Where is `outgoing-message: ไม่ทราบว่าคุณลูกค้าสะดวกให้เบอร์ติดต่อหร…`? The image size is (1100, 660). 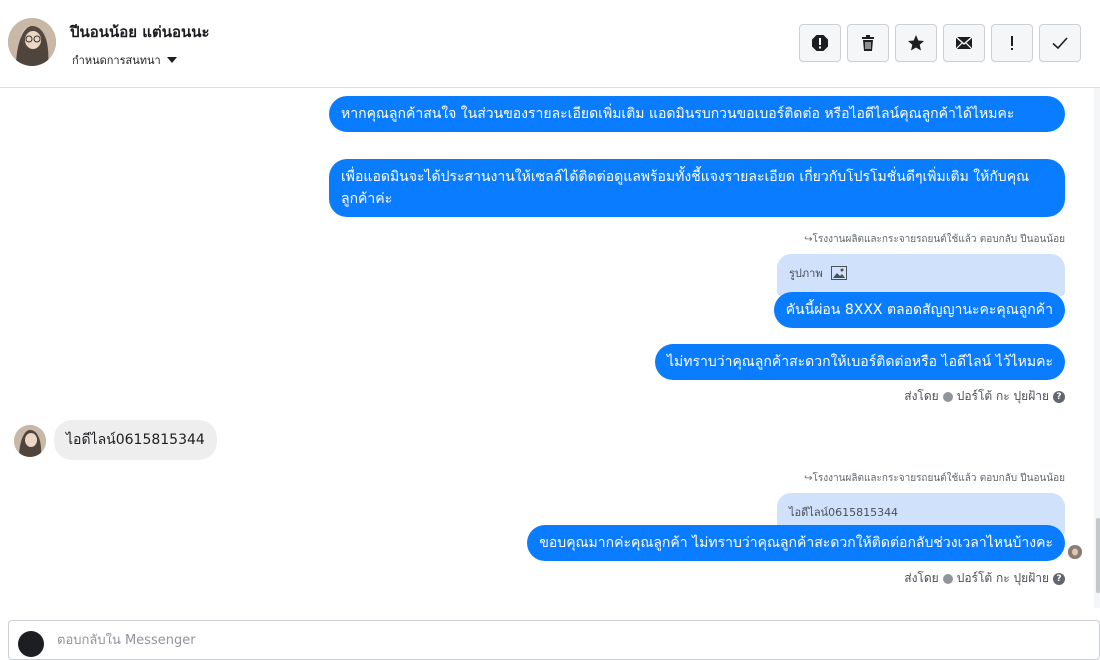 outgoing-message: ไม่ทราบว่าคุณลูกค้าสะดวกให้เบอร์ติดต่อหร… is located at coordinates (859, 362).